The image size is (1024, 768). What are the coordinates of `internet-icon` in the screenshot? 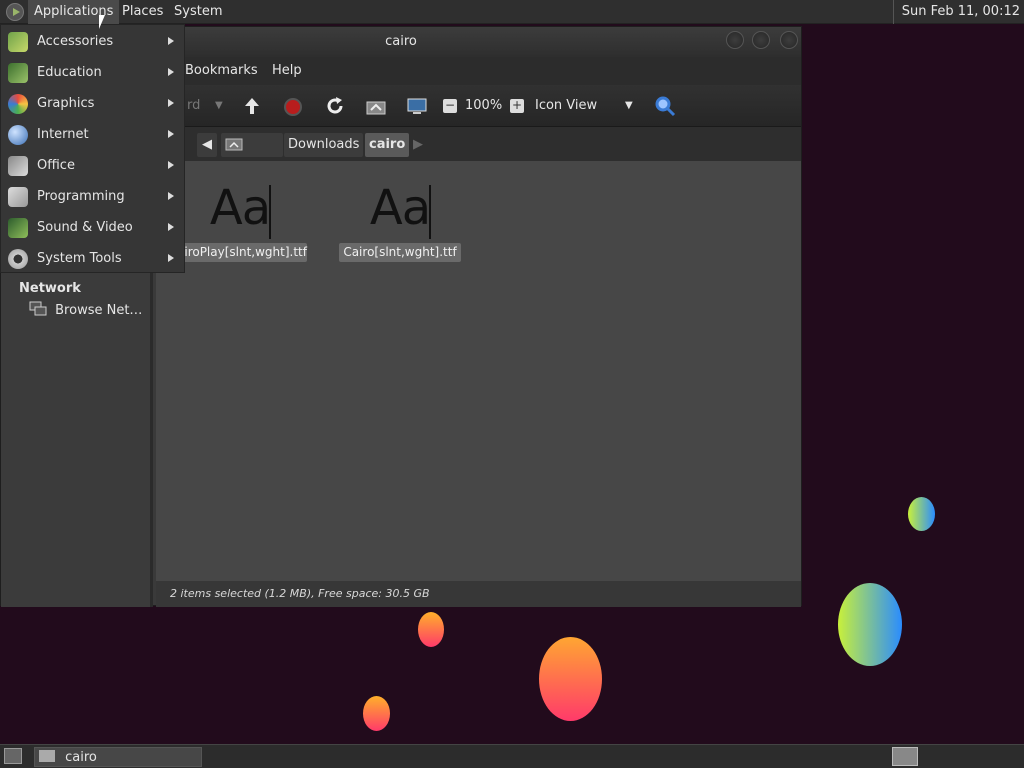 It's located at (18, 135).